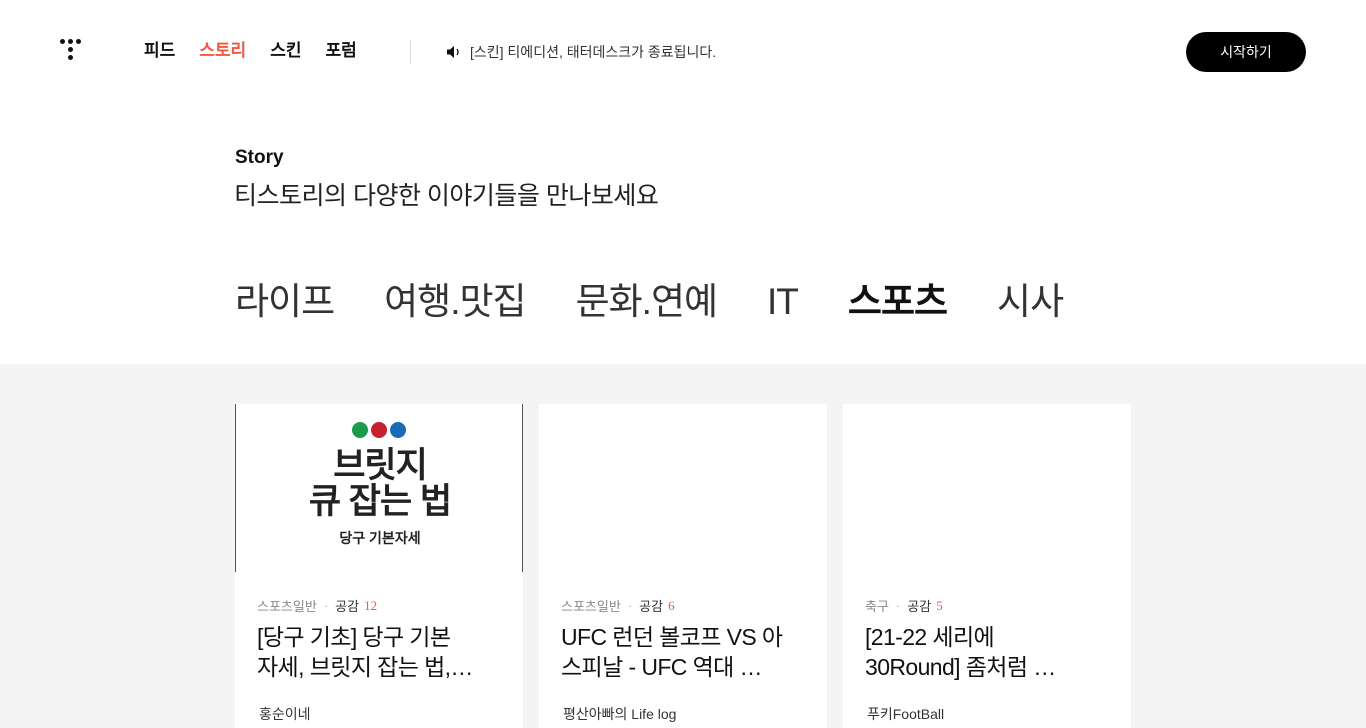  Describe the element at coordinates (371, 605) in the screenshot. I see `like-count: 12` at that location.